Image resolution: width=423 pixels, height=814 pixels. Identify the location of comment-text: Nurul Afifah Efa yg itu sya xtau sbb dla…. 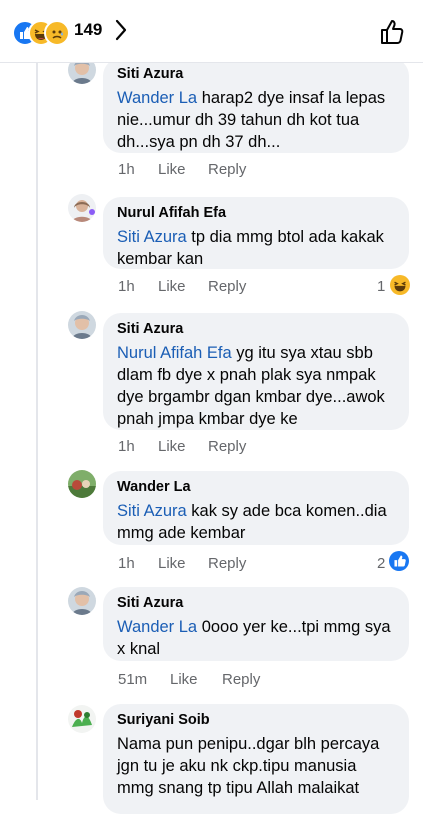
(251, 386).